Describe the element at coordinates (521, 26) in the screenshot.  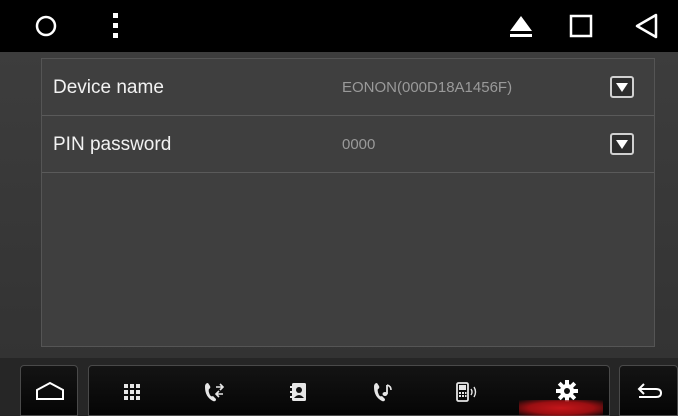
I see `eject-icon` at that location.